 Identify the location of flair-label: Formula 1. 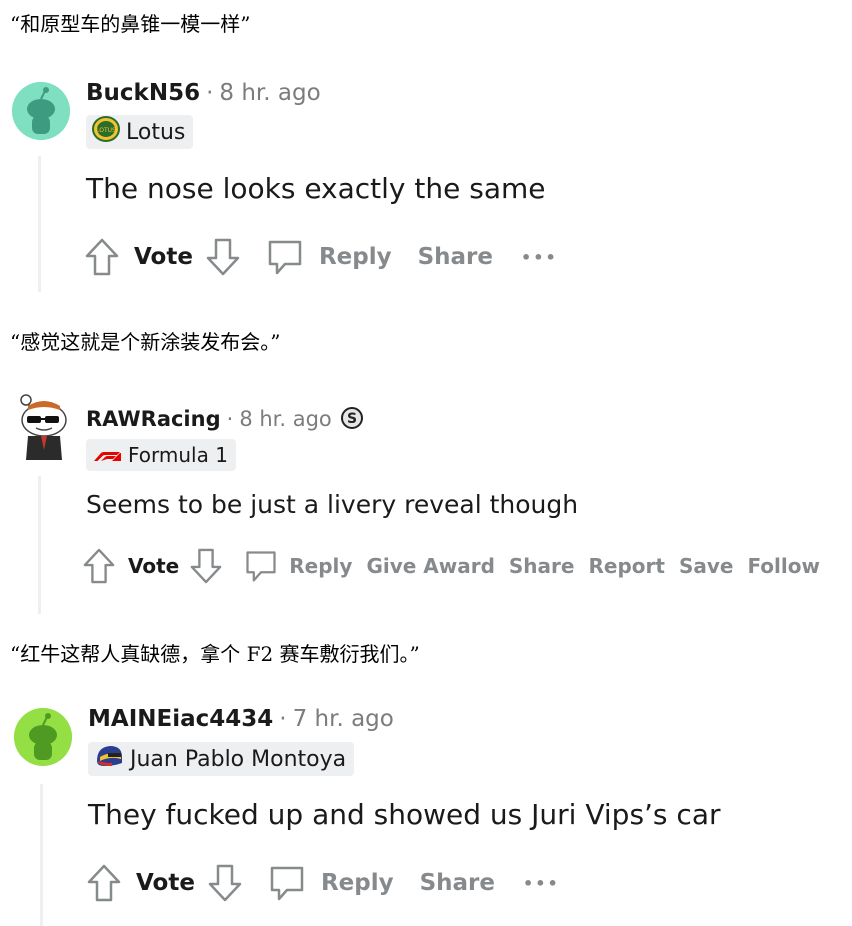
(178, 455).